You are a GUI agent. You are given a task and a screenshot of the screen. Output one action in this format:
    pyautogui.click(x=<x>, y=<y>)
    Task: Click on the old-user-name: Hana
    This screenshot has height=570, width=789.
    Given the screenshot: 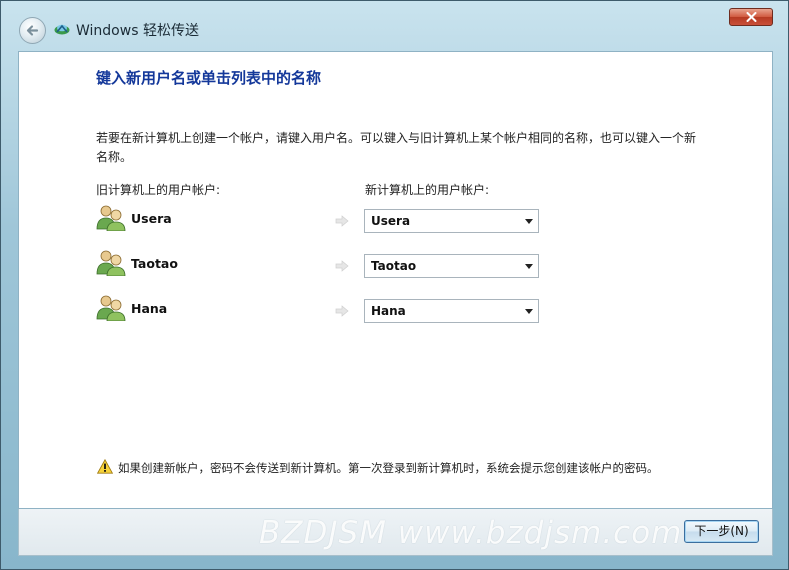 What is the action you would take?
    pyautogui.click(x=149, y=308)
    